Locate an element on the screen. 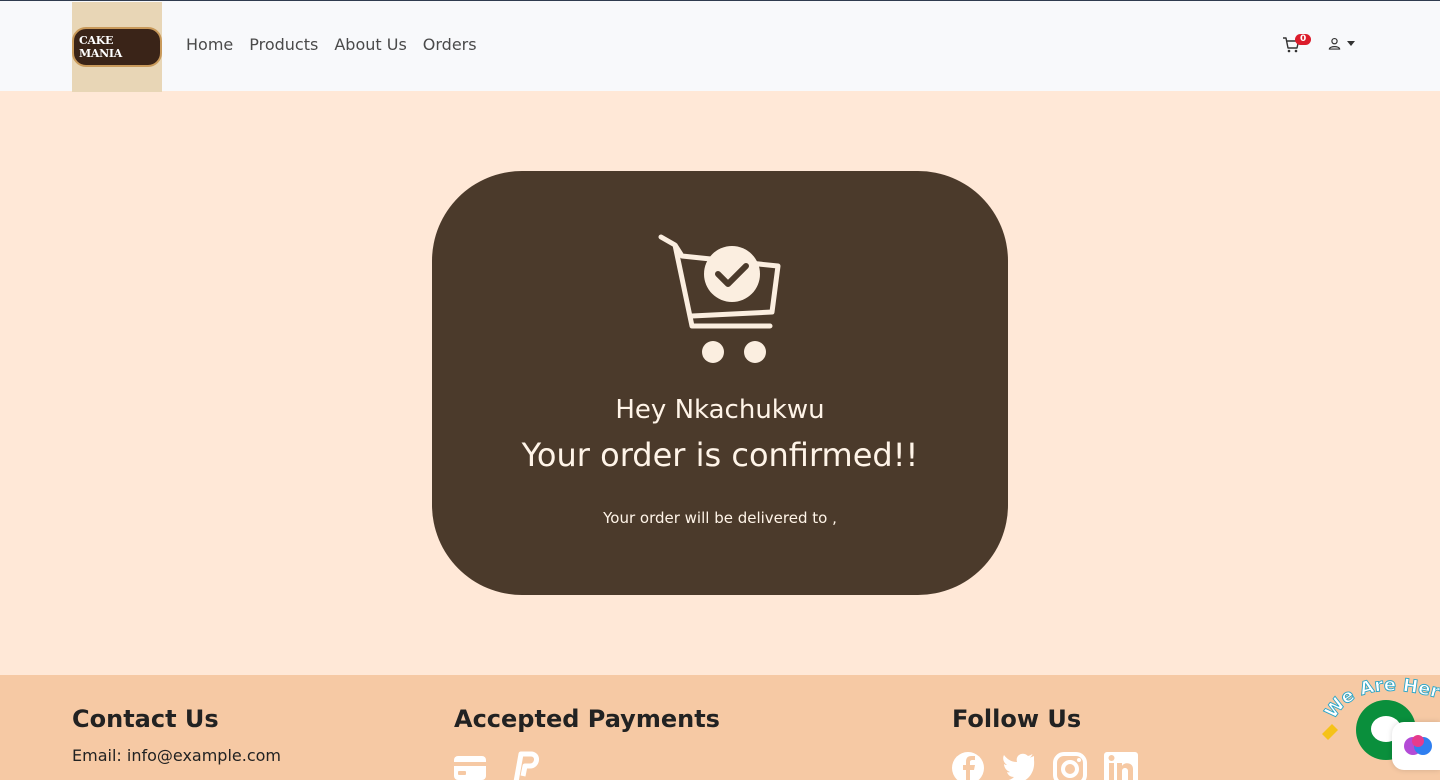 Image resolution: width=1440 pixels, height=780 pixels. ai-assistant-button is located at coordinates (1416, 746).